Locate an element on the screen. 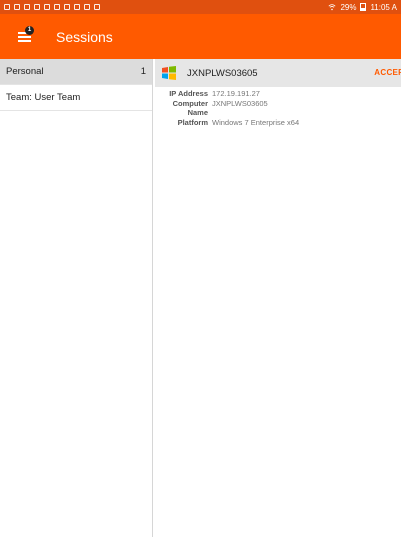 The height and width of the screenshot is (537, 401). detail-value: 172.19.191.27 is located at coordinates (236, 93).